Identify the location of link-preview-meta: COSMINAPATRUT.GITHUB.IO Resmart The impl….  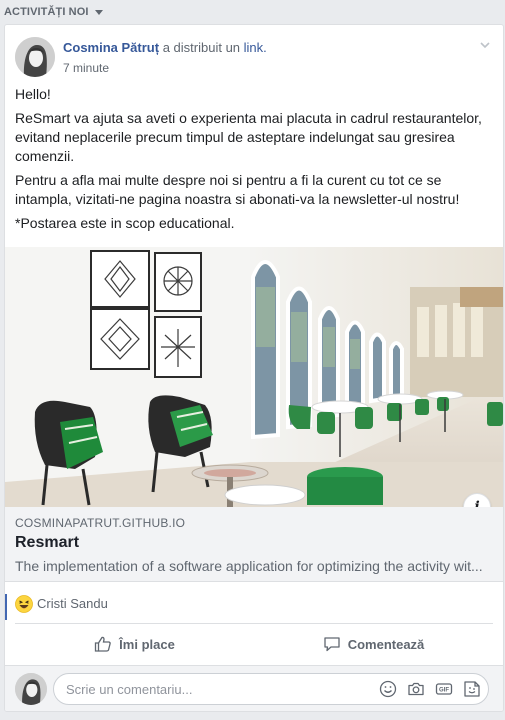
(254, 544).